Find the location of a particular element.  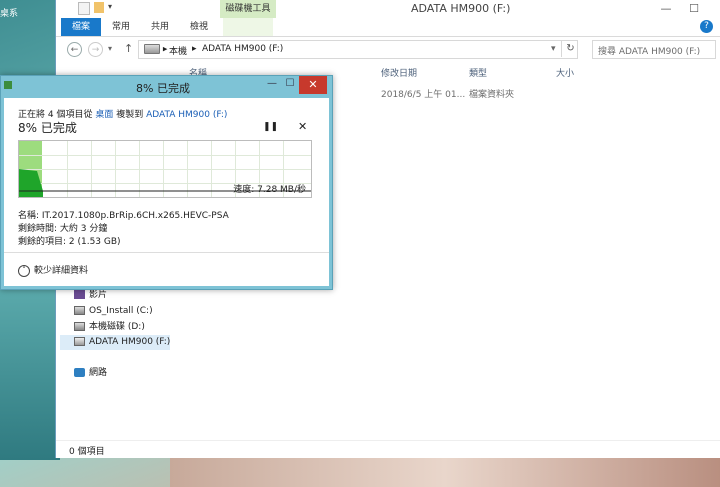

item-count: 0 個項目 is located at coordinates (87, 452).